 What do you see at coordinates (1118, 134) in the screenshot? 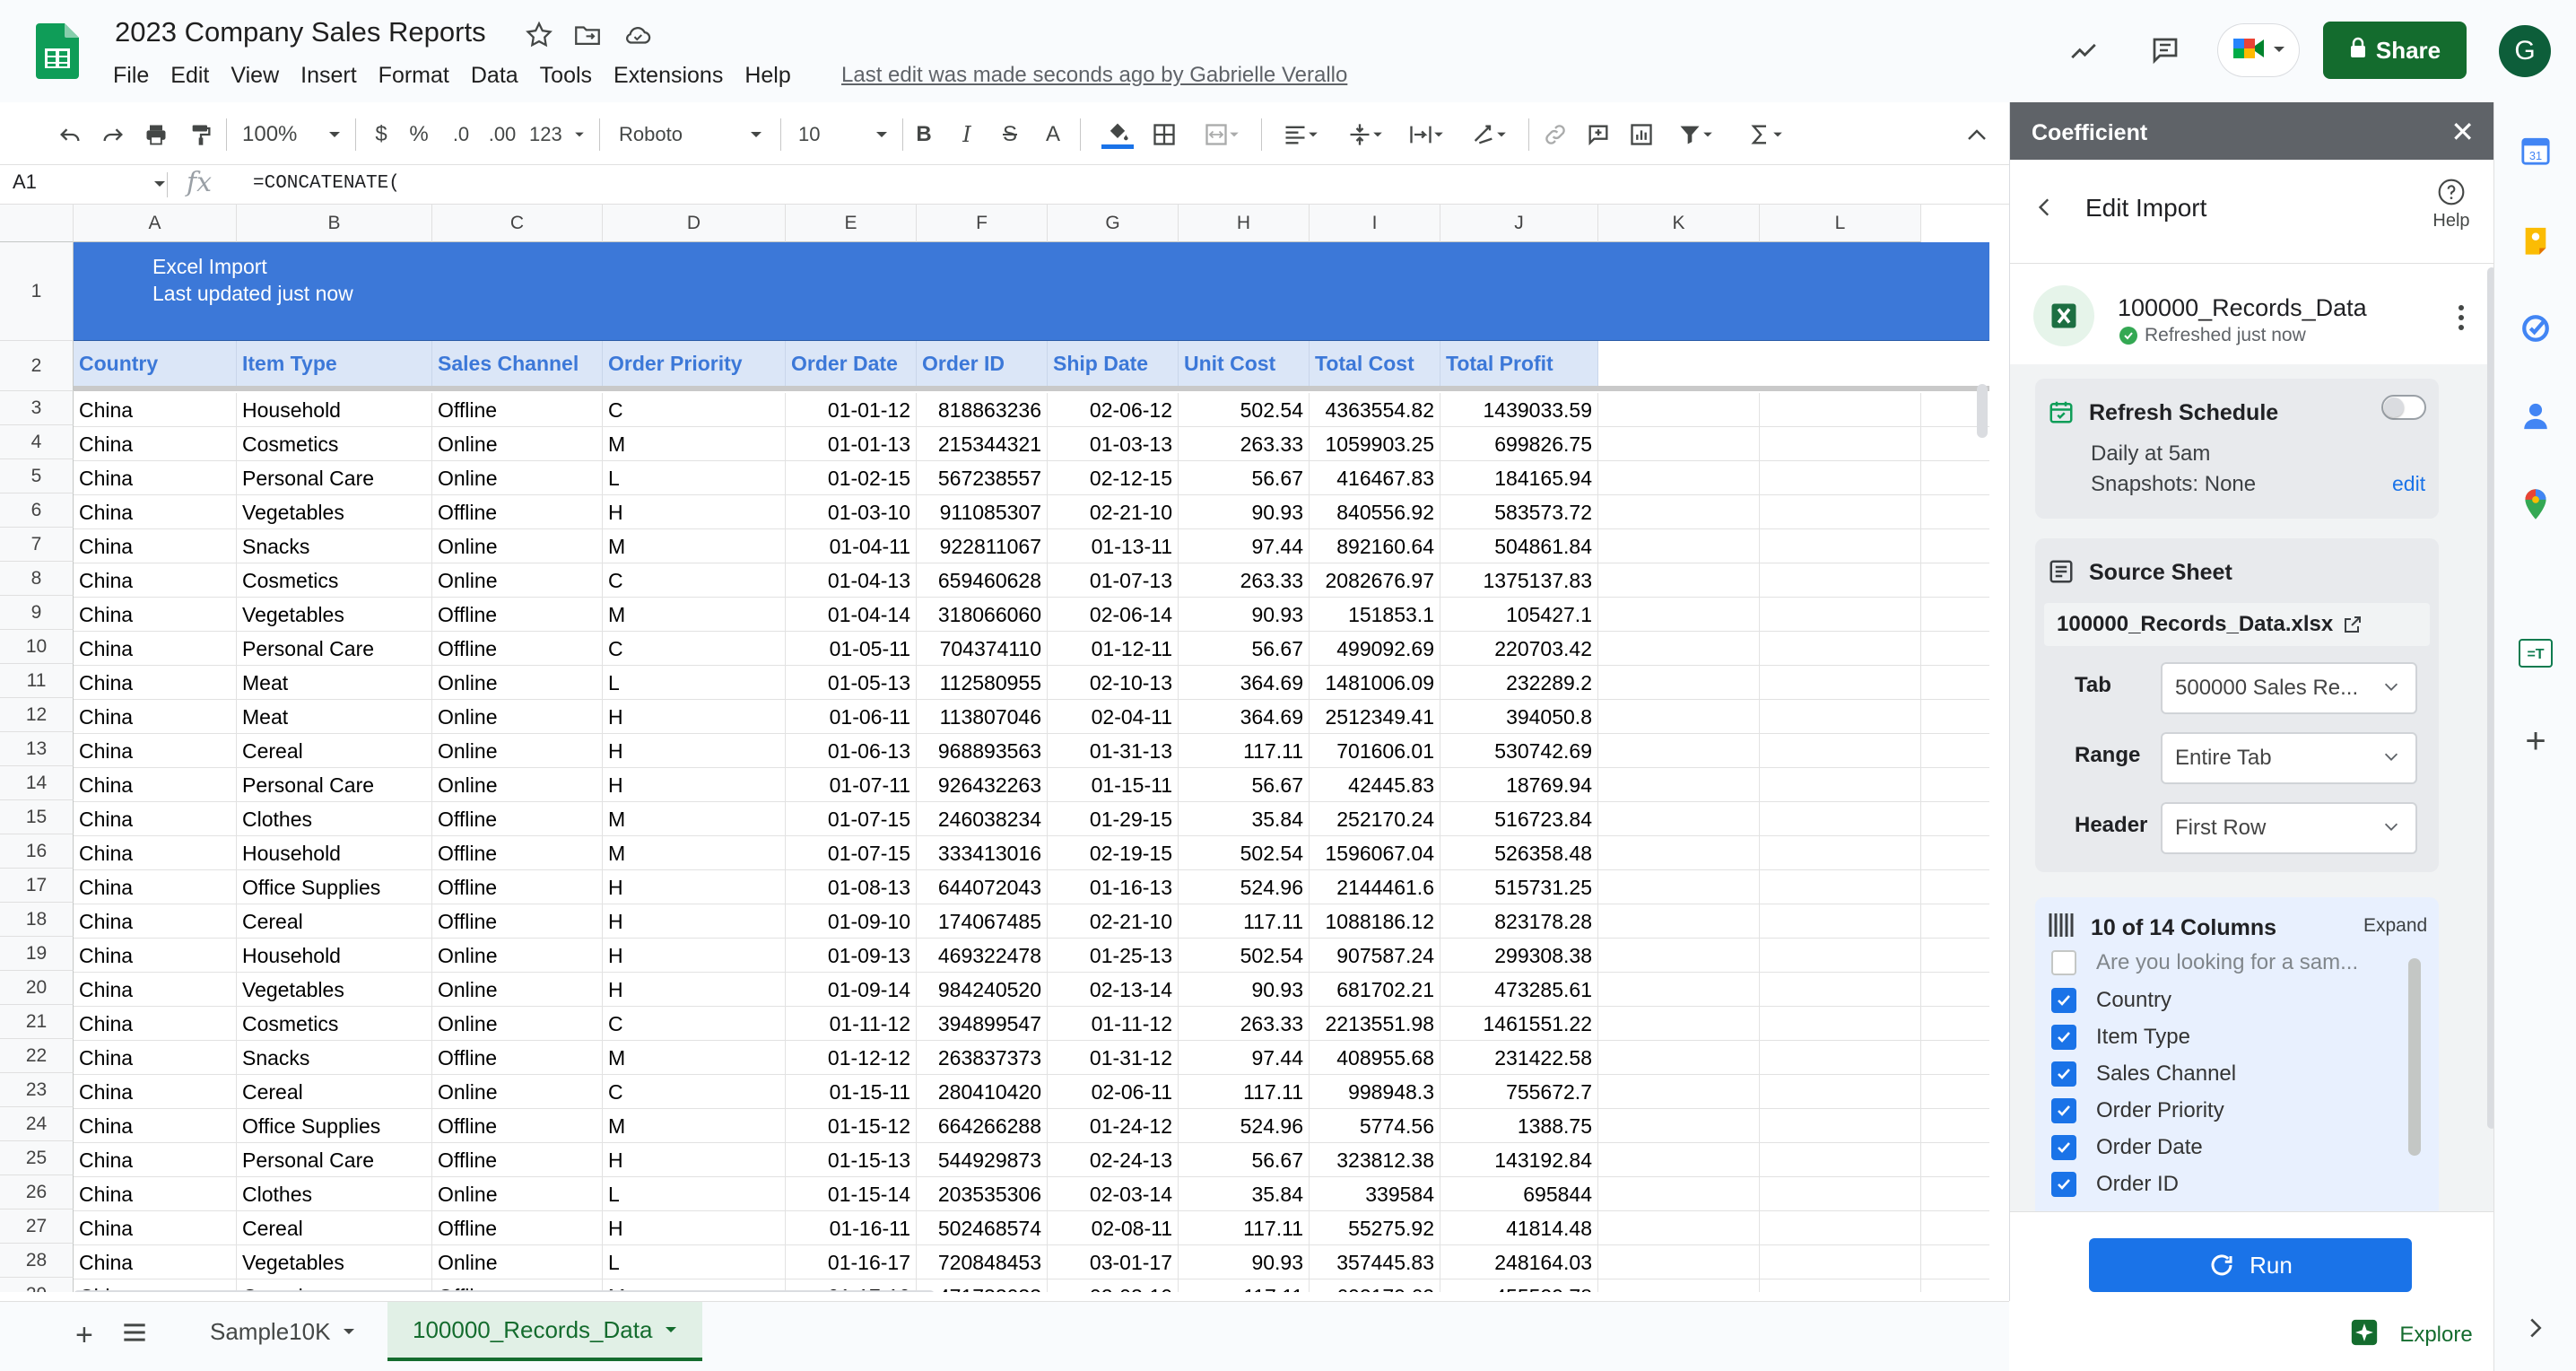
I see `fill-color-icon` at bounding box center [1118, 134].